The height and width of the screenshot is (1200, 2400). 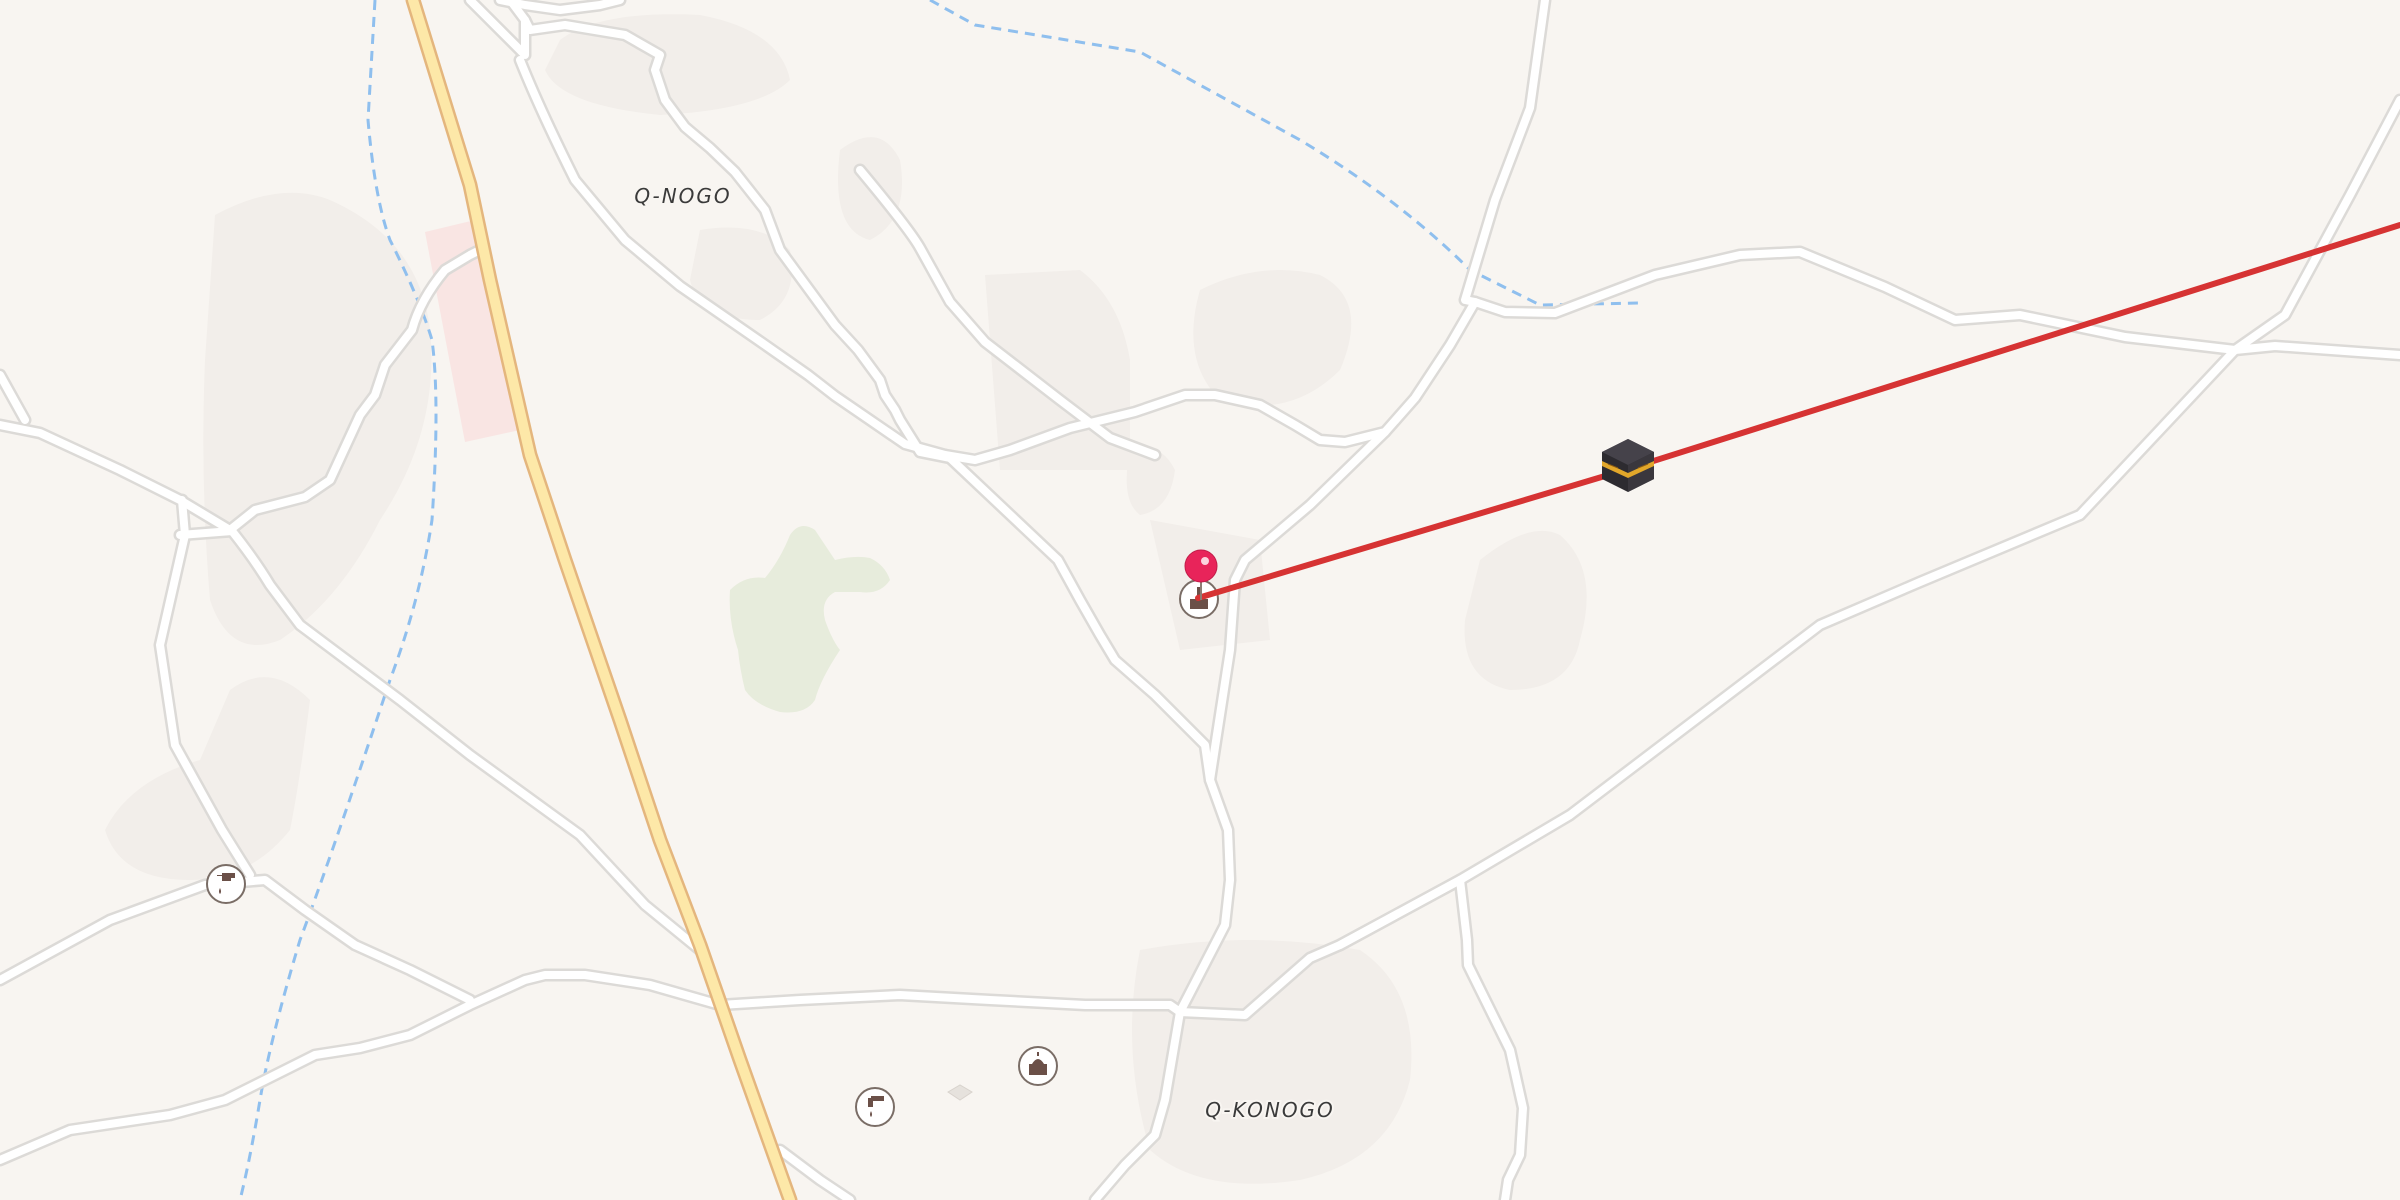 What do you see at coordinates (1270, 1110) in the screenshot?
I see `place-label-q-konogo: Q-KONOGO` at bounding box center [1270, 1110].